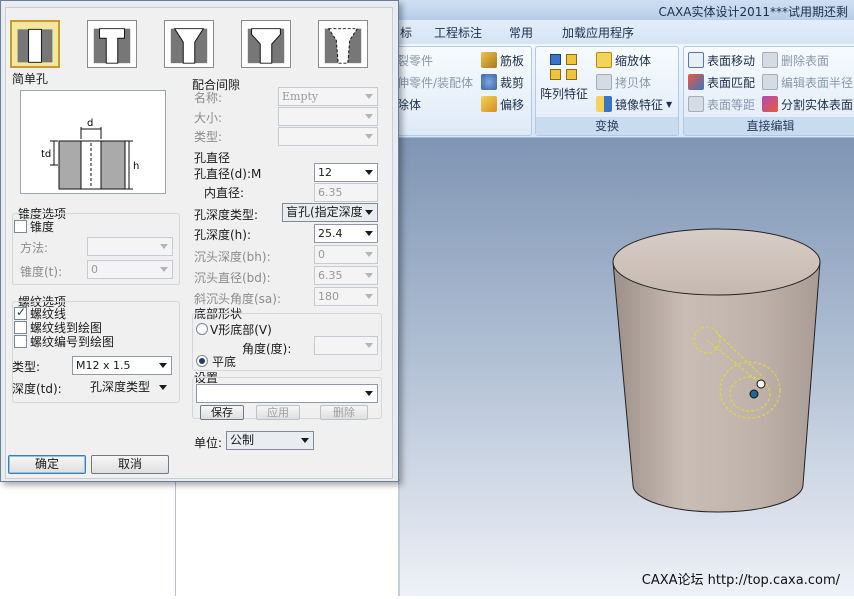 The image size is (854, 599). I want to click on taper-method-select, so click(130, 246).